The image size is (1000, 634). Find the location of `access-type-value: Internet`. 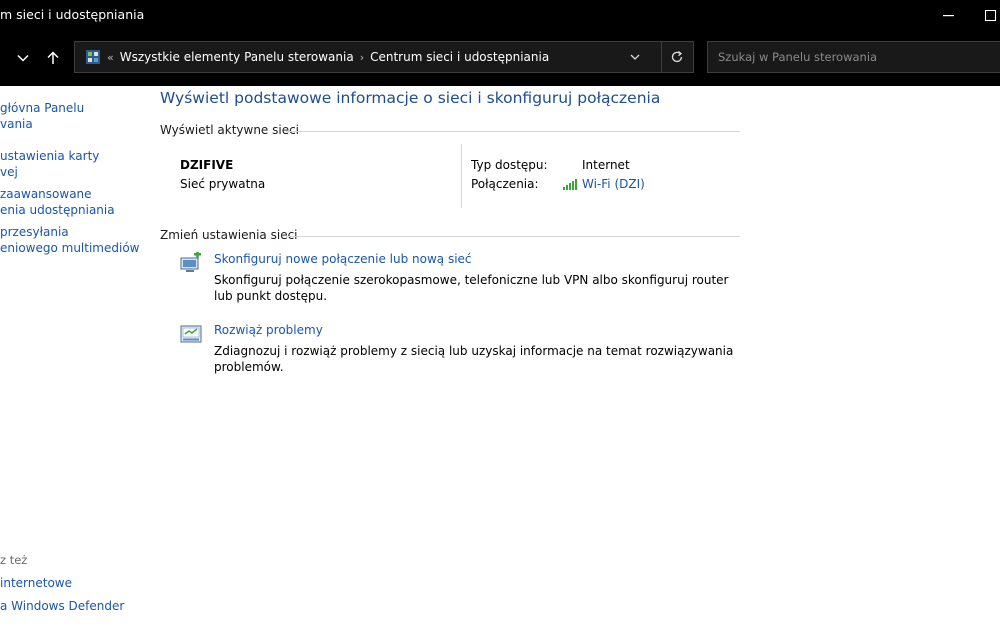

access-type-value: Internet is located at coordinates (606, 165).